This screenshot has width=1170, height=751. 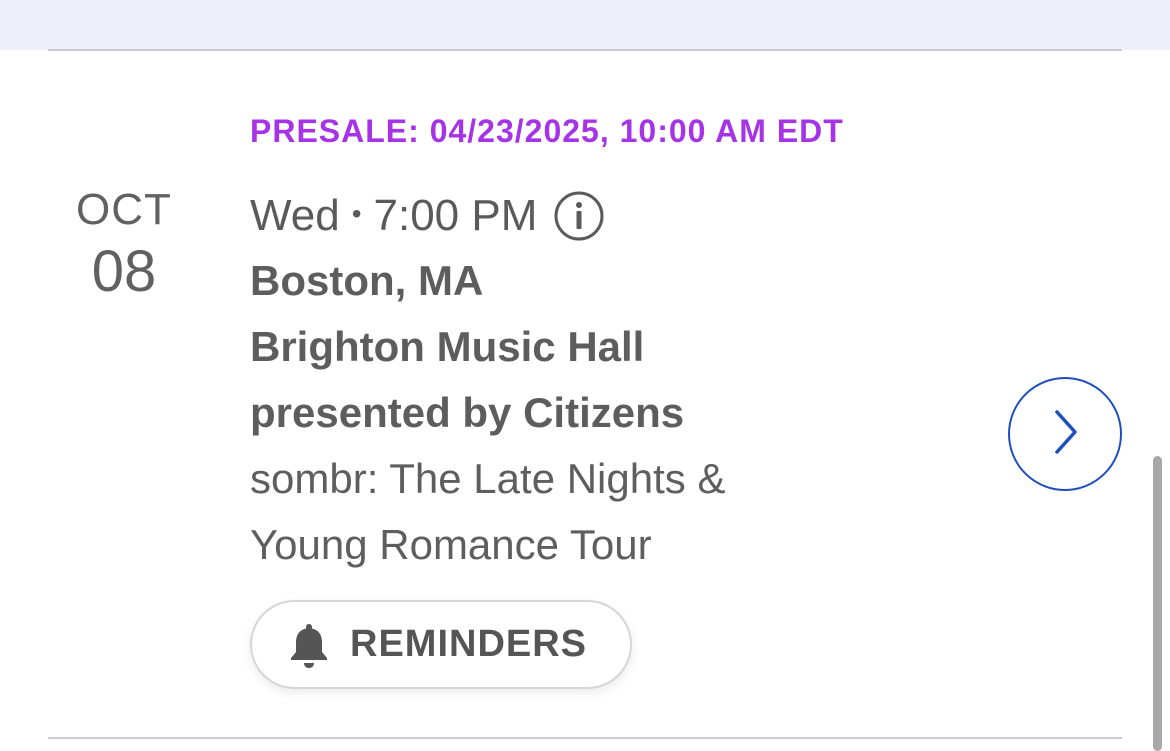 I want to click on chevron-right-icon, so click(x=1065, y=434).